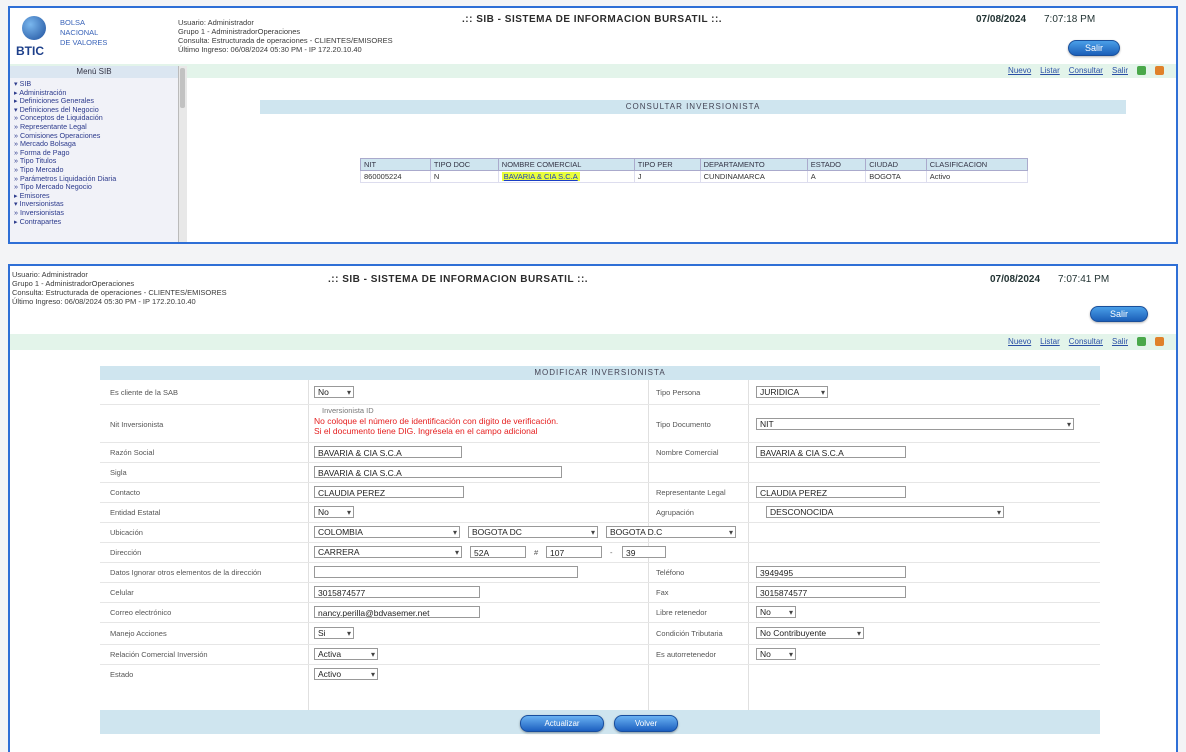  Describe the element at coordinates (126, 552) in the screenshot. I see `direccion-label: Dirección` at that location.